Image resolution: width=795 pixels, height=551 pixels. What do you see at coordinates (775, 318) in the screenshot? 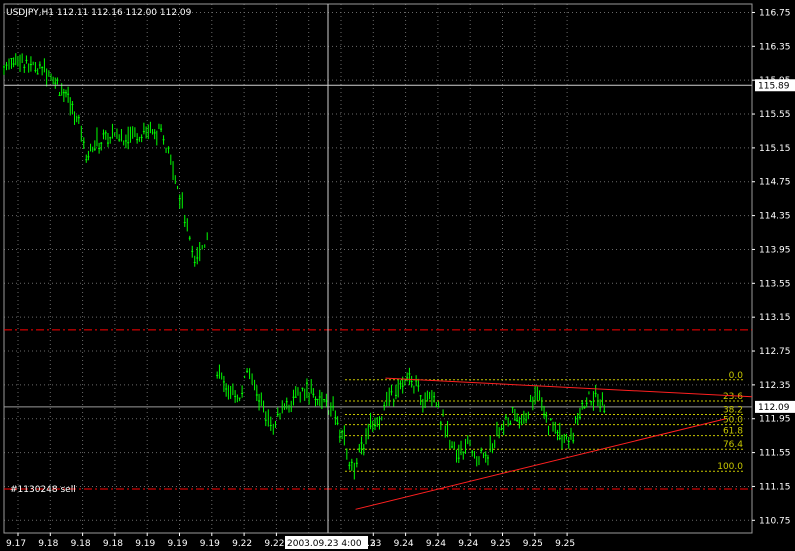
I see `y-tick-label: 113.15` at bounding box center [775, 318].